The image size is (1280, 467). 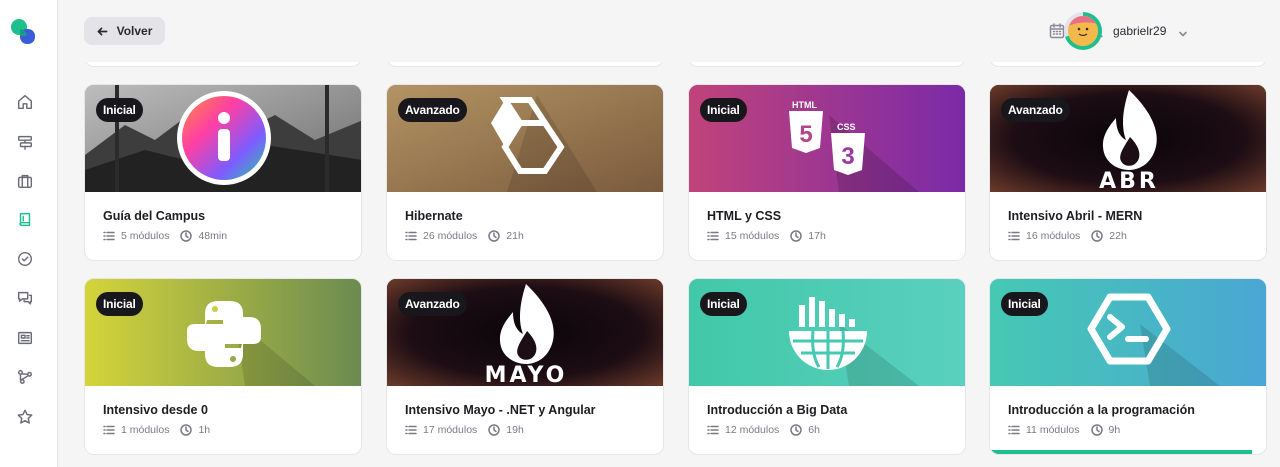 I want to click on course-meta: 17 módulos 19h, so click(x=464, y=430).